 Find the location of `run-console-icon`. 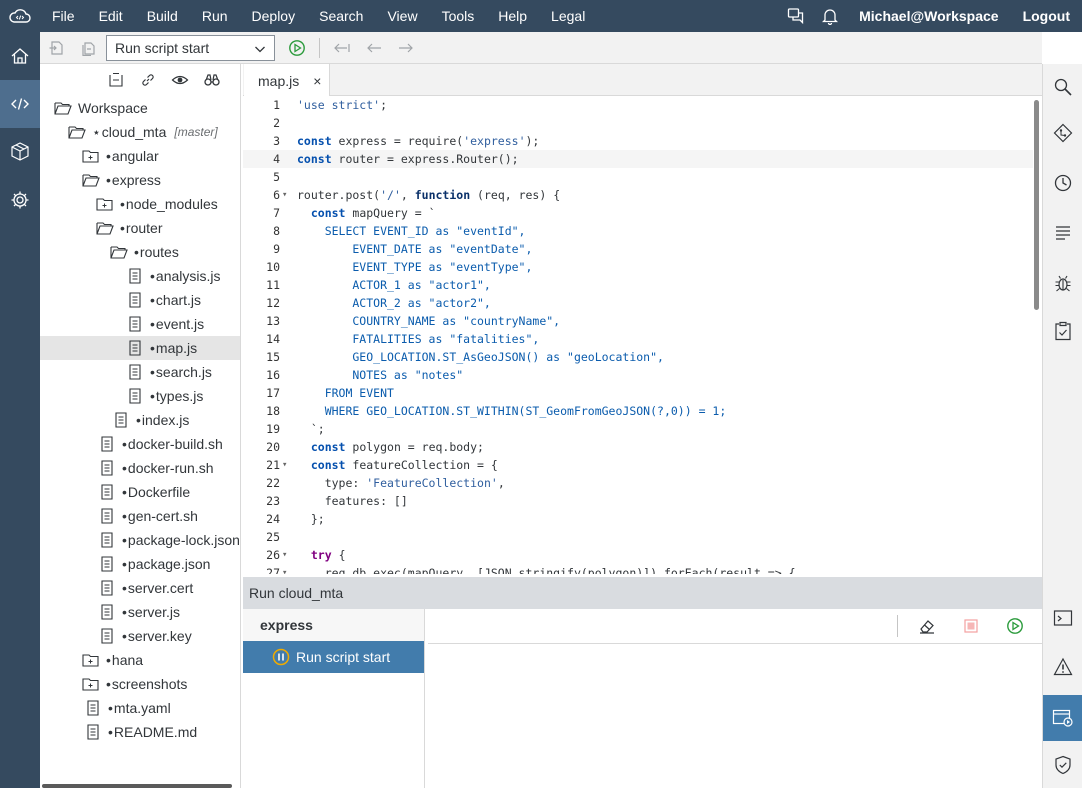

run-console-icon is located at coordinates (1062, 718).